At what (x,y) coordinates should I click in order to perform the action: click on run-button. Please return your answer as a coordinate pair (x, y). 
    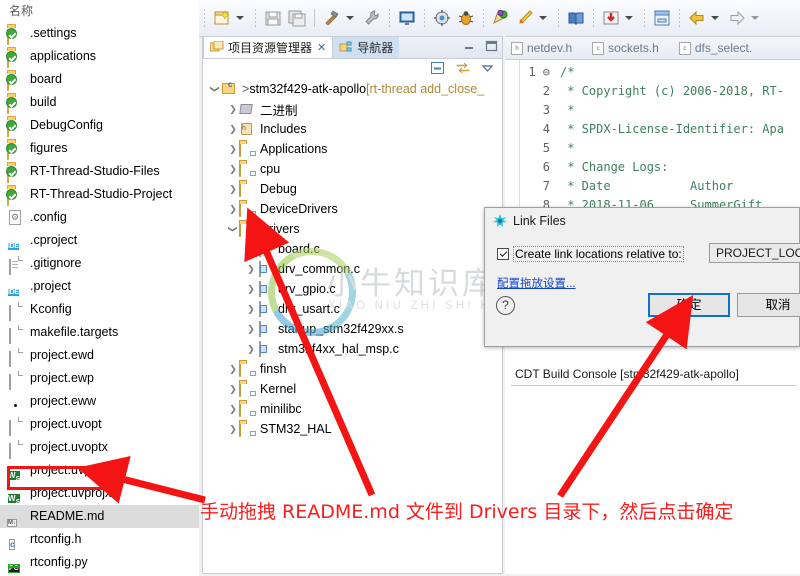
    Looking at the image, I should click on (501, 18).